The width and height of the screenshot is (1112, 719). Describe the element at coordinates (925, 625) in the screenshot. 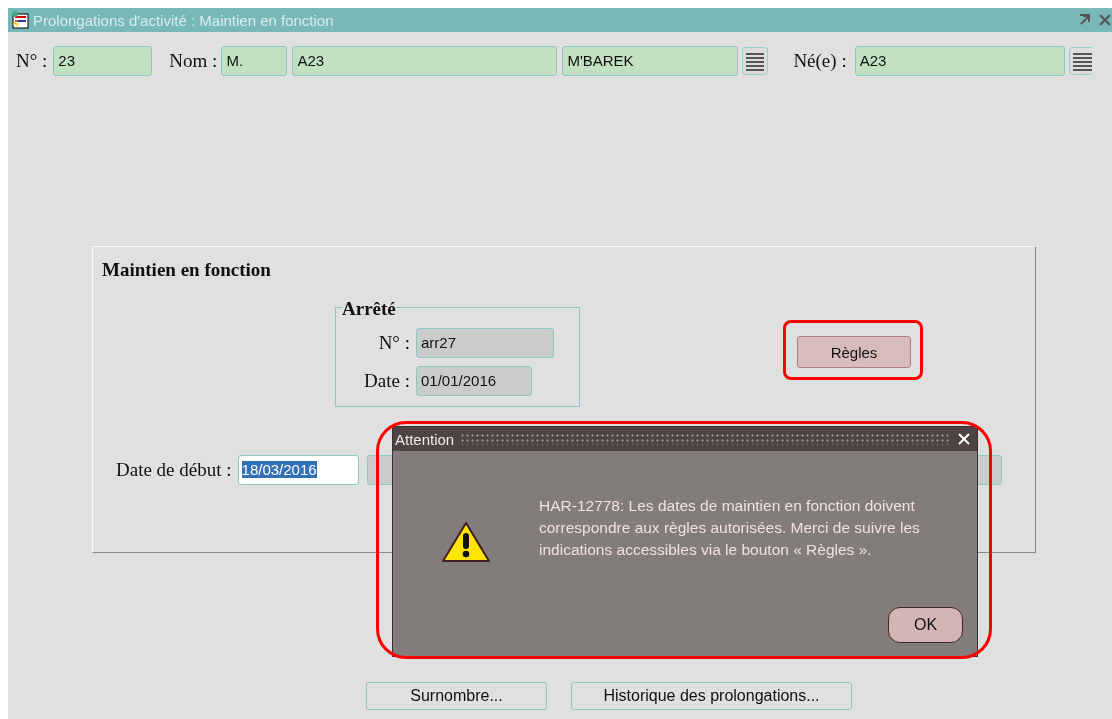

I see `ok-button: OK` at that location.